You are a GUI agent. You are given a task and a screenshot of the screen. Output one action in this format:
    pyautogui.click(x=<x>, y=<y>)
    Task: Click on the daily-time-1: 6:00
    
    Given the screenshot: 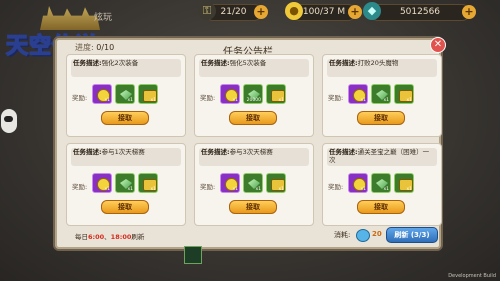 What is the action you would take?
    pyautogui.click(x=96, y=237)
    